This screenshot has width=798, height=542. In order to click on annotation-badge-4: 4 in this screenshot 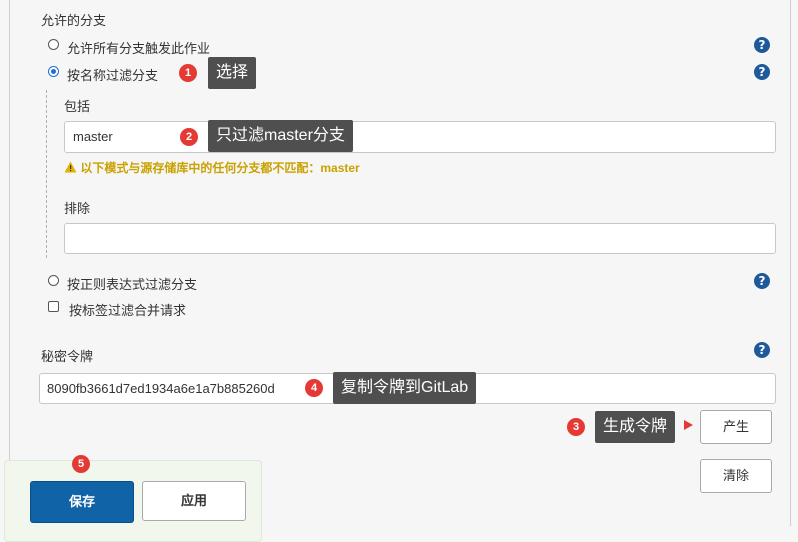, I will do `click(314, 388)`.